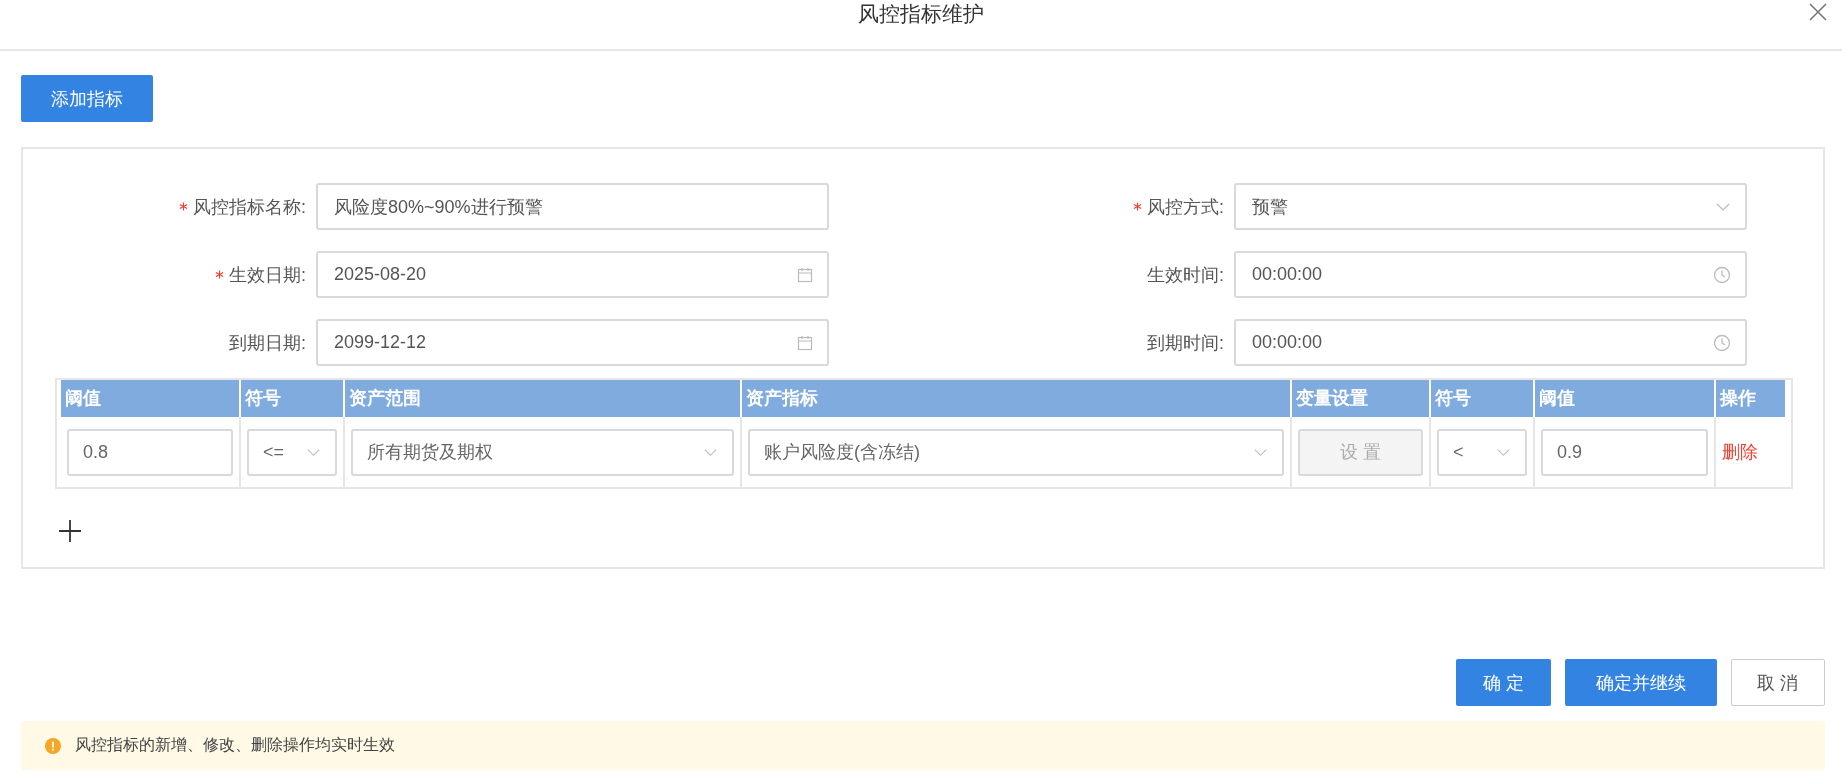  I want to click on threshold-input: 0.9, so click(1624, 452).